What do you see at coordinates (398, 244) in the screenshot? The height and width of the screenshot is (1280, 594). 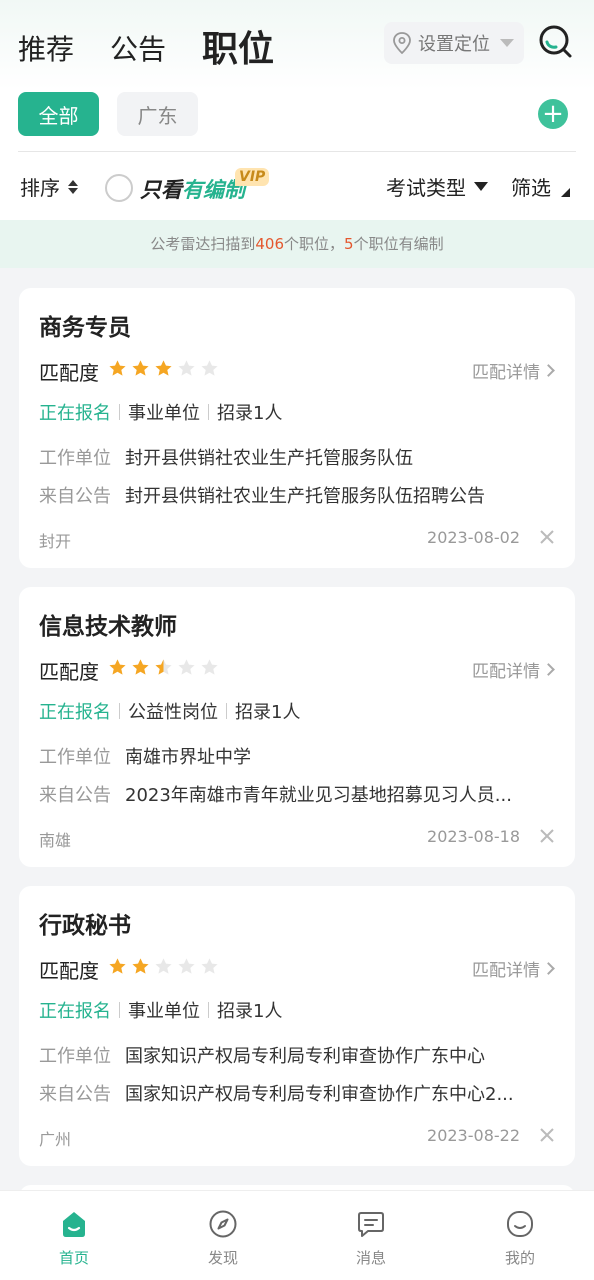 I see `notice-suffix: 个职位有编制` at bounding box center [398, 244].